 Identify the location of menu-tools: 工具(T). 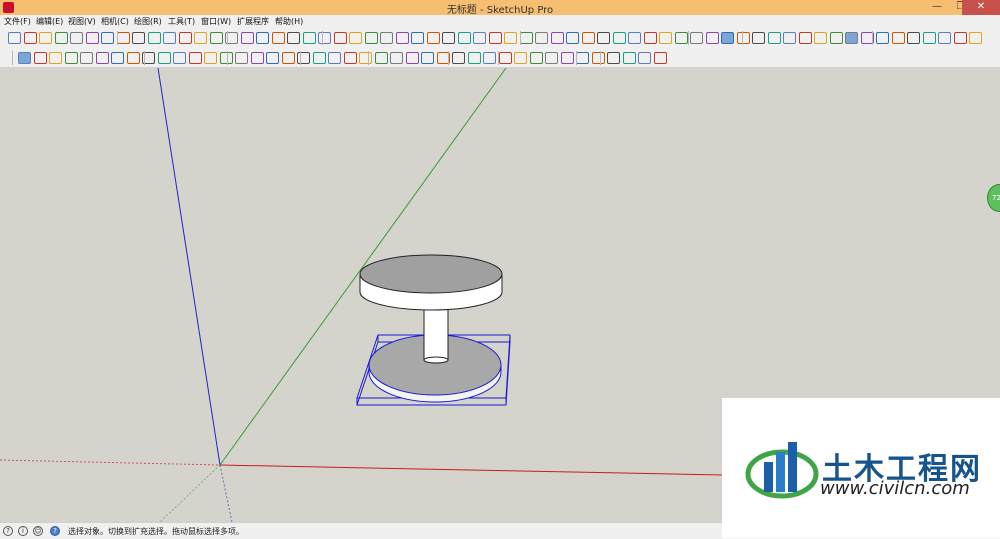
(181, 21).